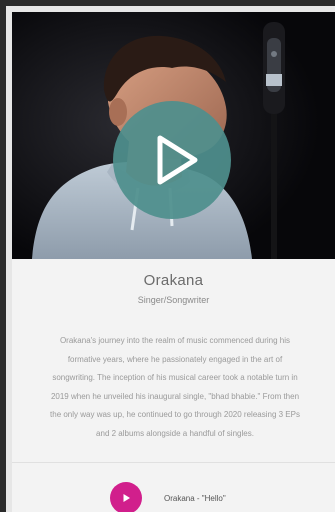  Describe the element at coordinates (195, 498) in the screenshot. I see `track-title: Orakana - "Hello"` at that location.